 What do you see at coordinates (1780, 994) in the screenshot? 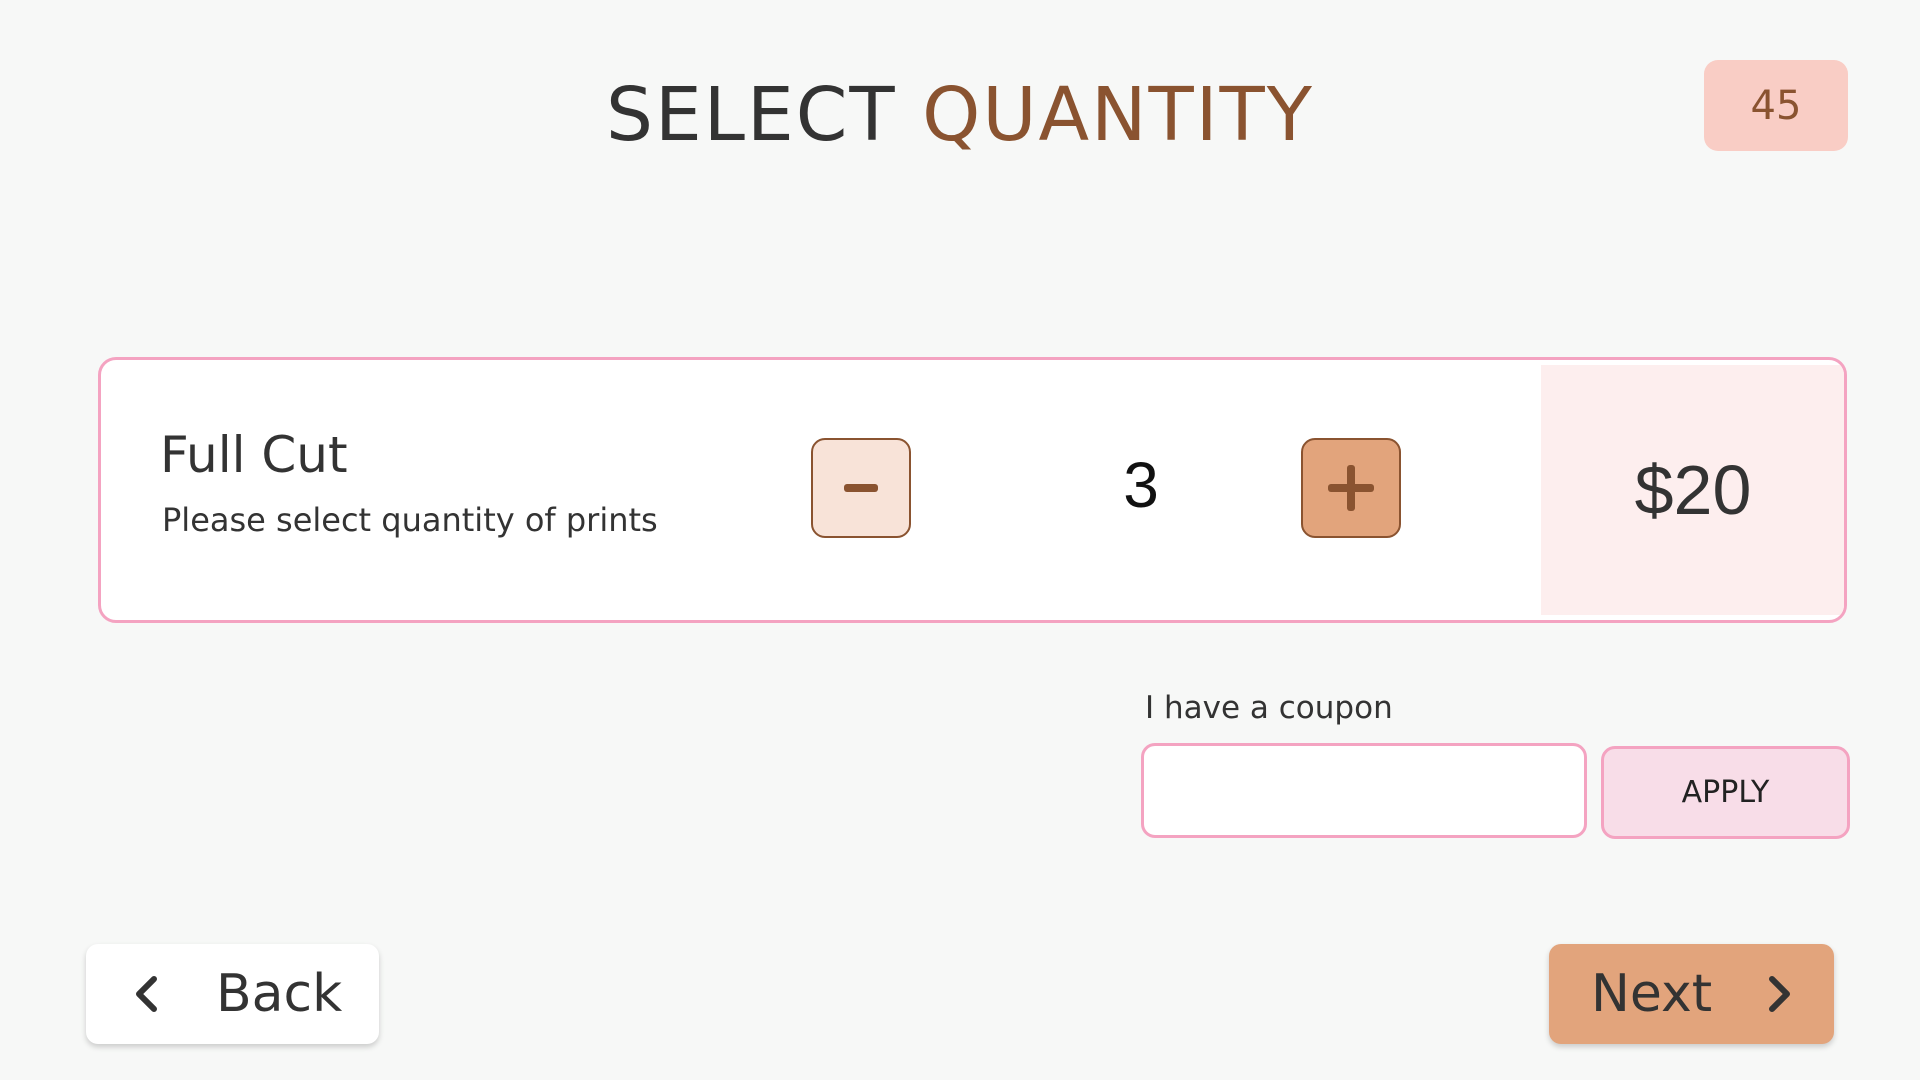
I see `chevron-right-icon` at bounding box center [1780, 994].